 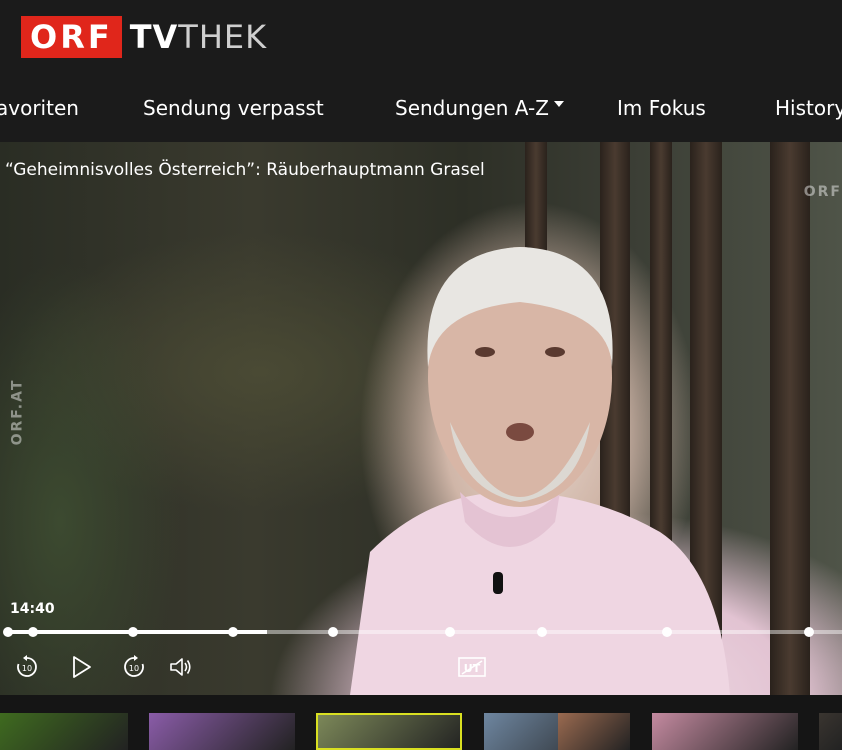 I want to click on current-time: 14:40, so click(x=32, y=609).